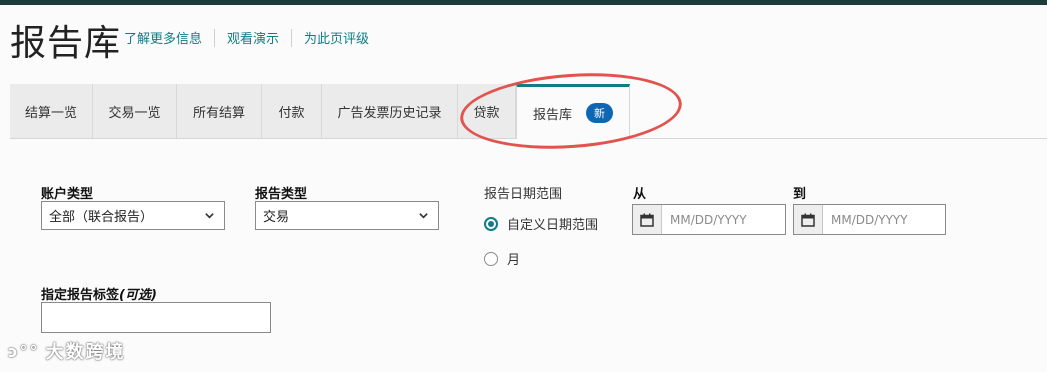 Image resolution: width=1047 pixels, height=372 pixels. I want to click on tab-label: 所有结算, so click(218, 113).